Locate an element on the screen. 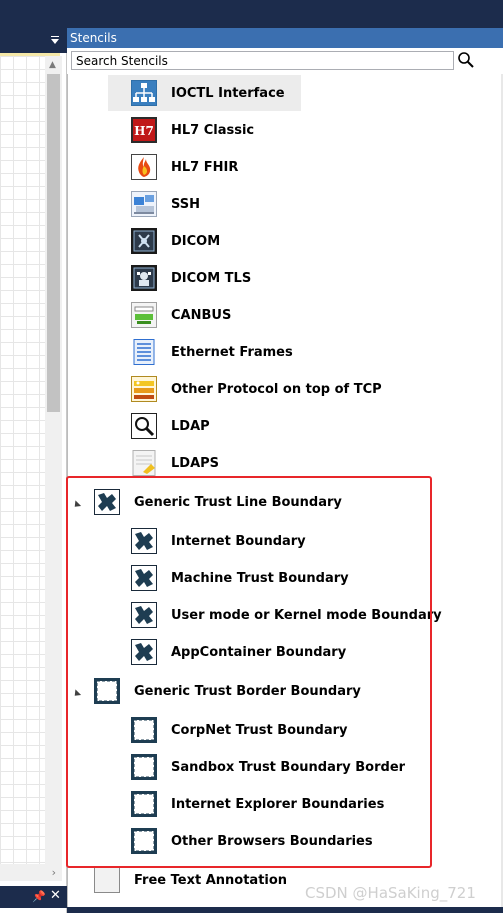 The width and height of the screenshot is (503, 913). list-item-label: Machine Trust Boundary is located at coordinates (260, 578).